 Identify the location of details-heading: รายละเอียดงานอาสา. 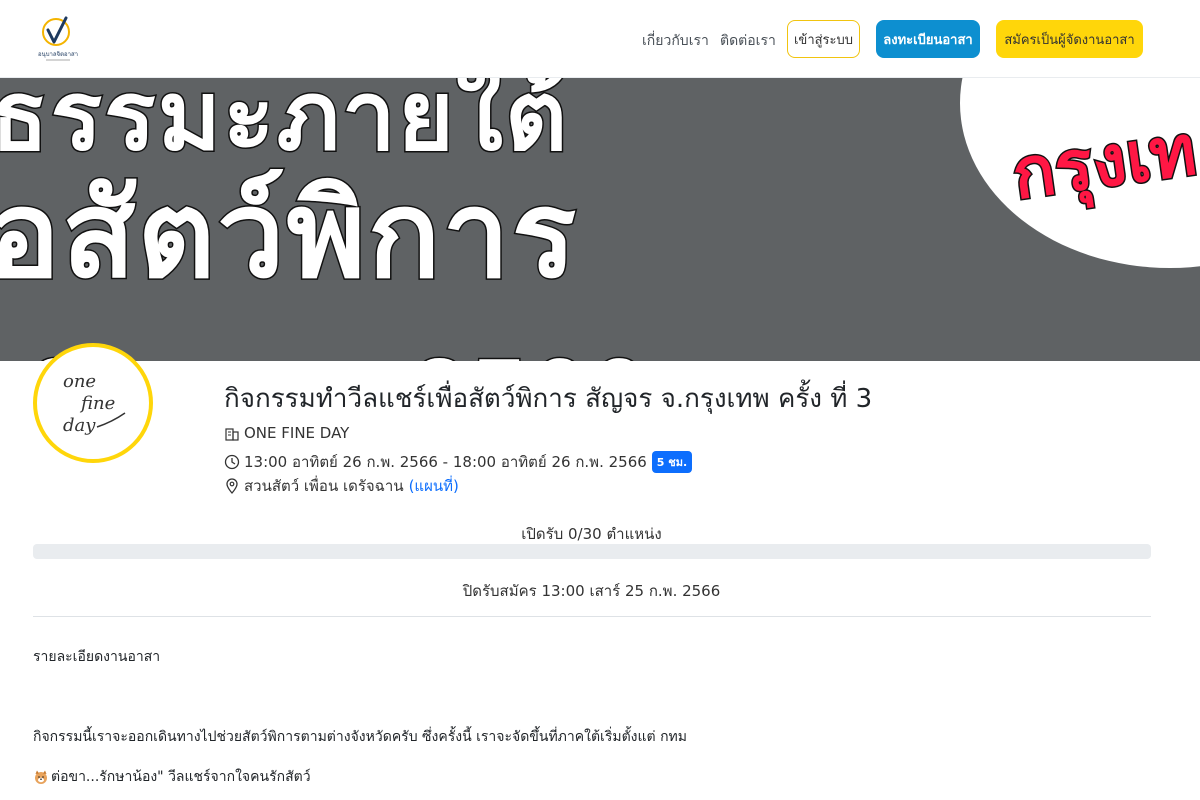
(97, 657).